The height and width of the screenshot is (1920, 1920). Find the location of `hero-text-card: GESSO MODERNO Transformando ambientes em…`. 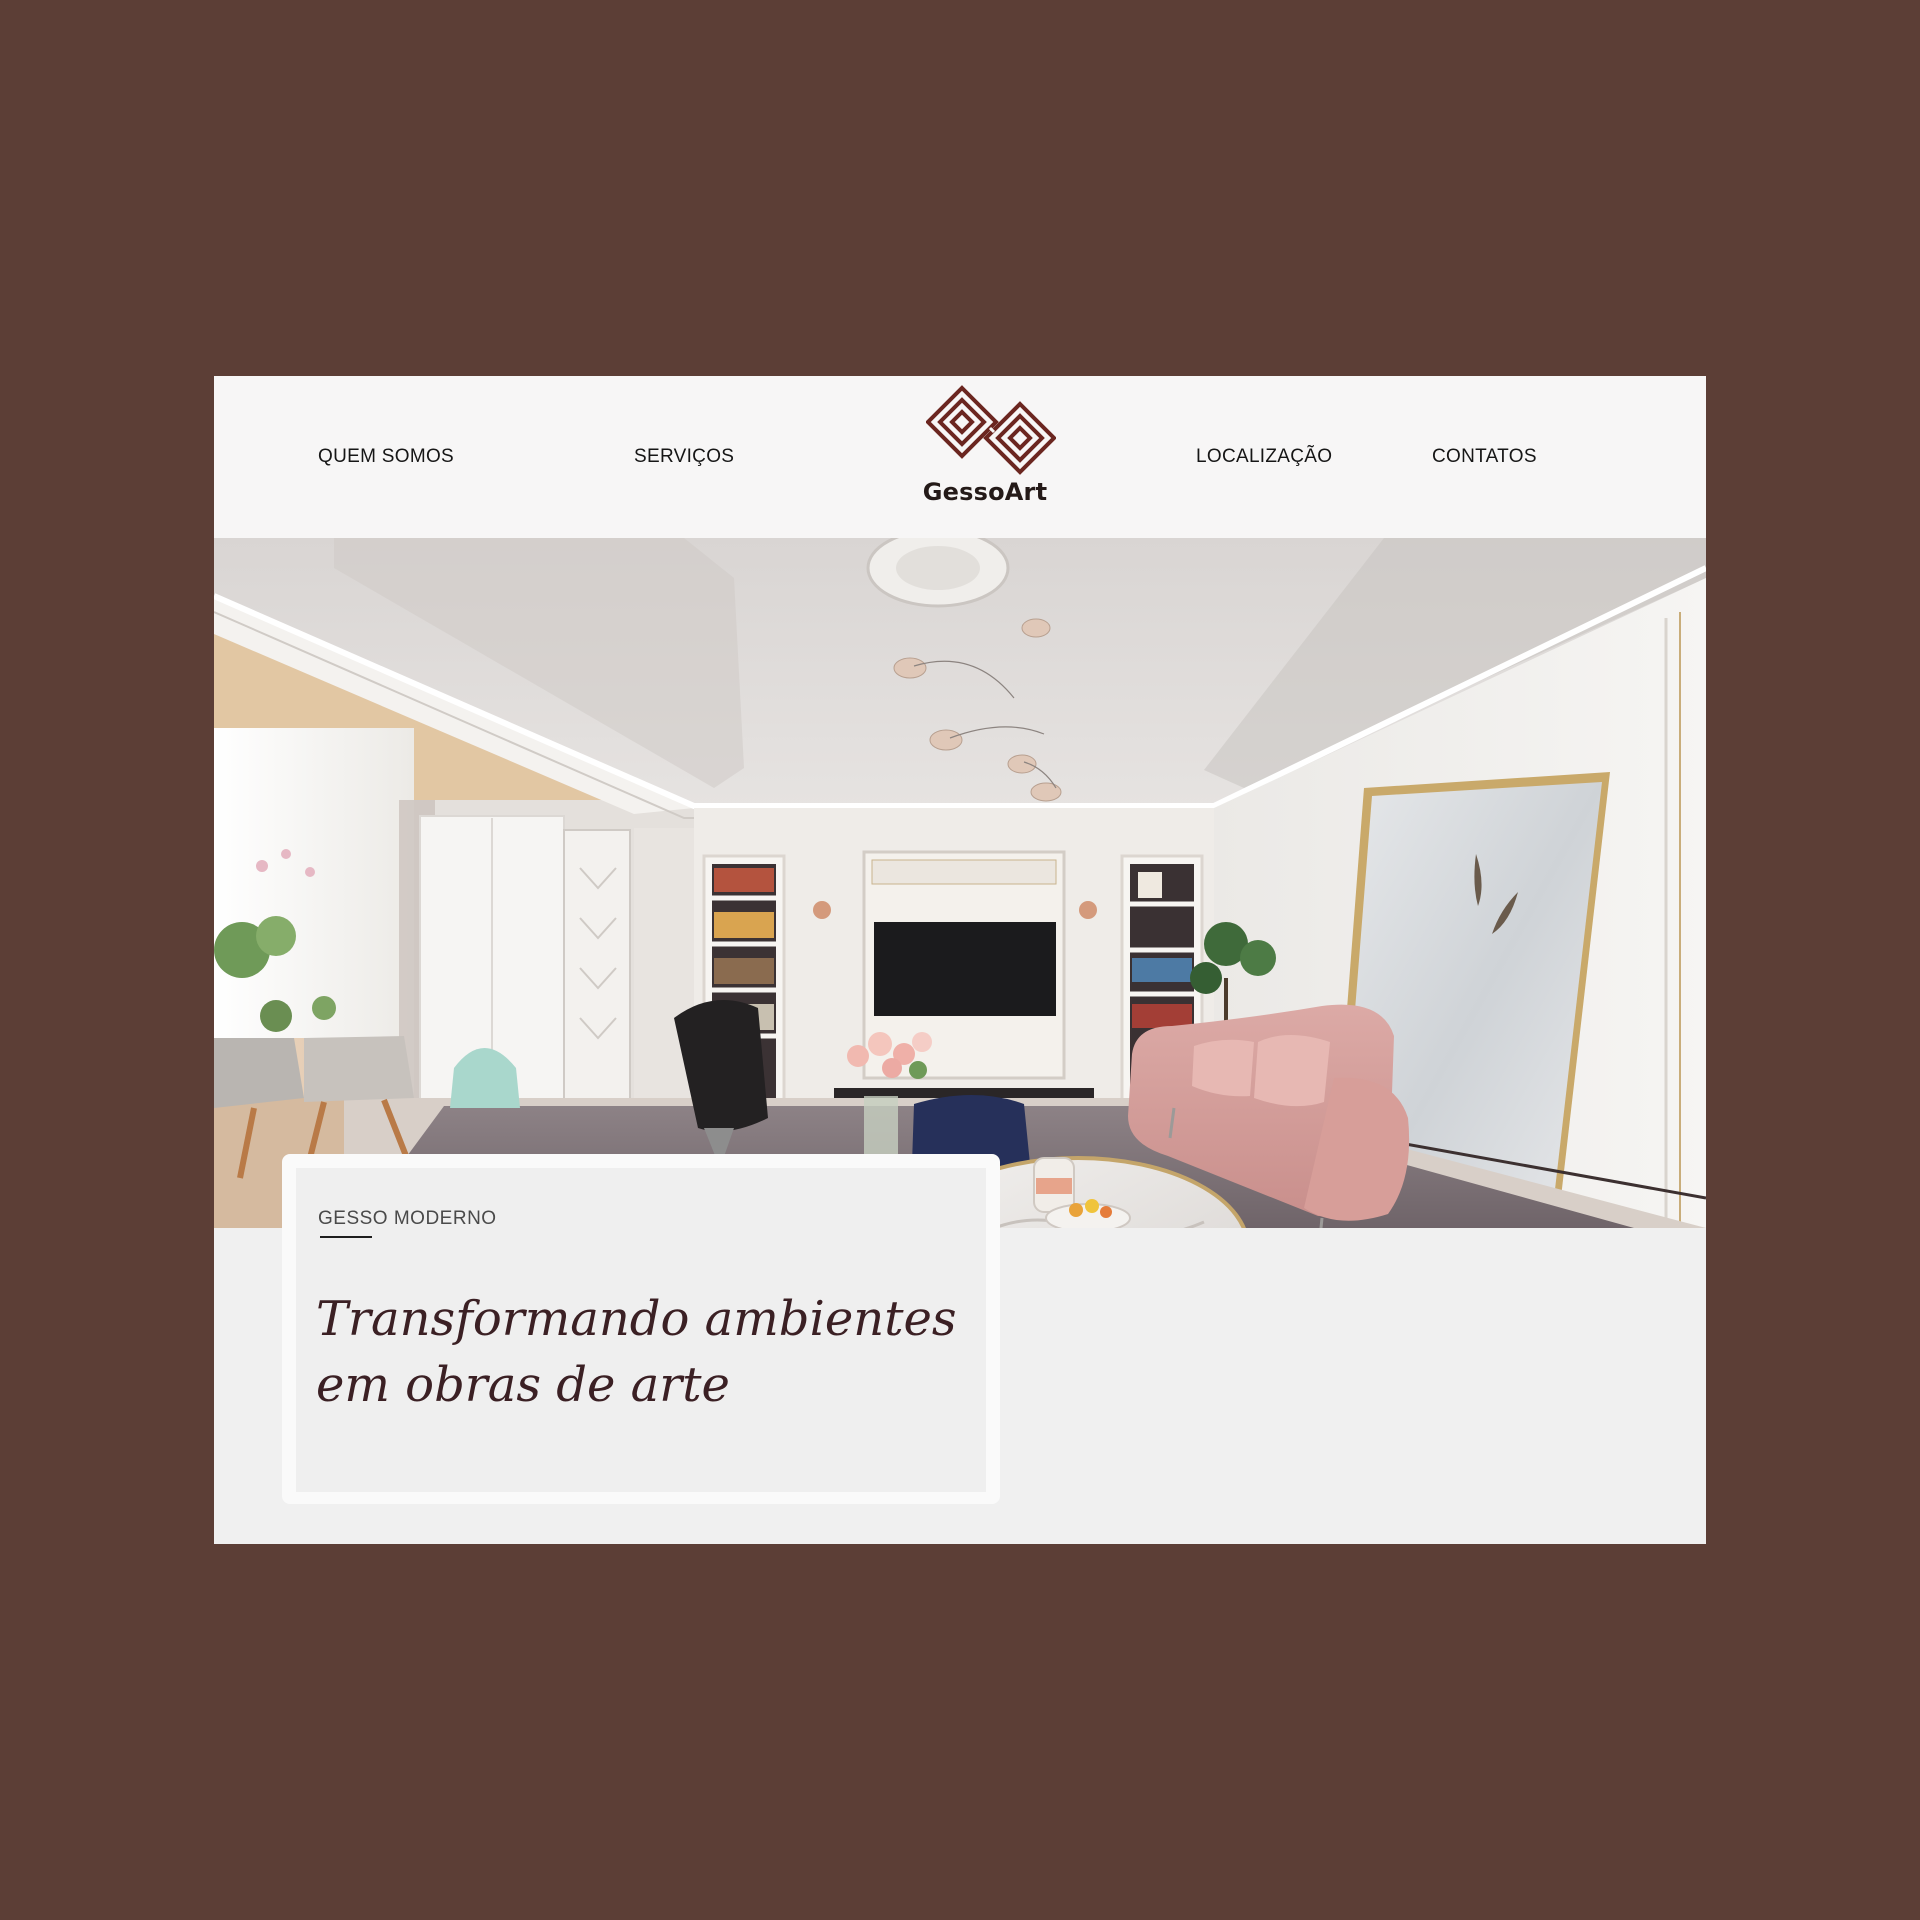

hero-text-card: GESSO MODERNO Transformando ambientes em… is located at coordinates (641, 1330).